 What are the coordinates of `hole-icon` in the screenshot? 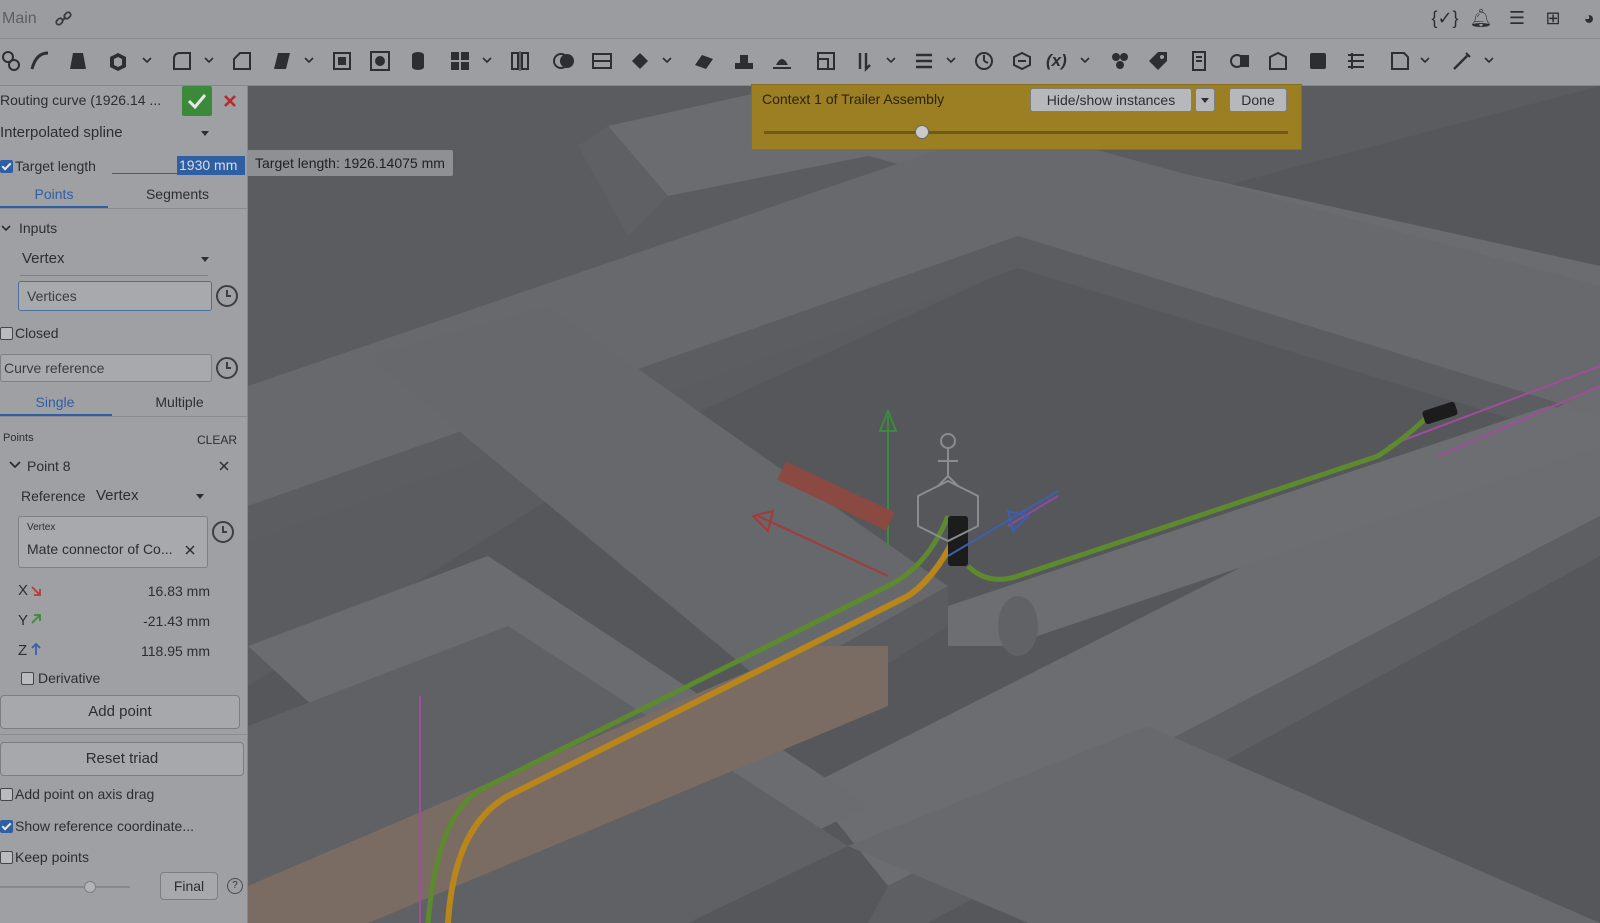 It's located at (380, 61).